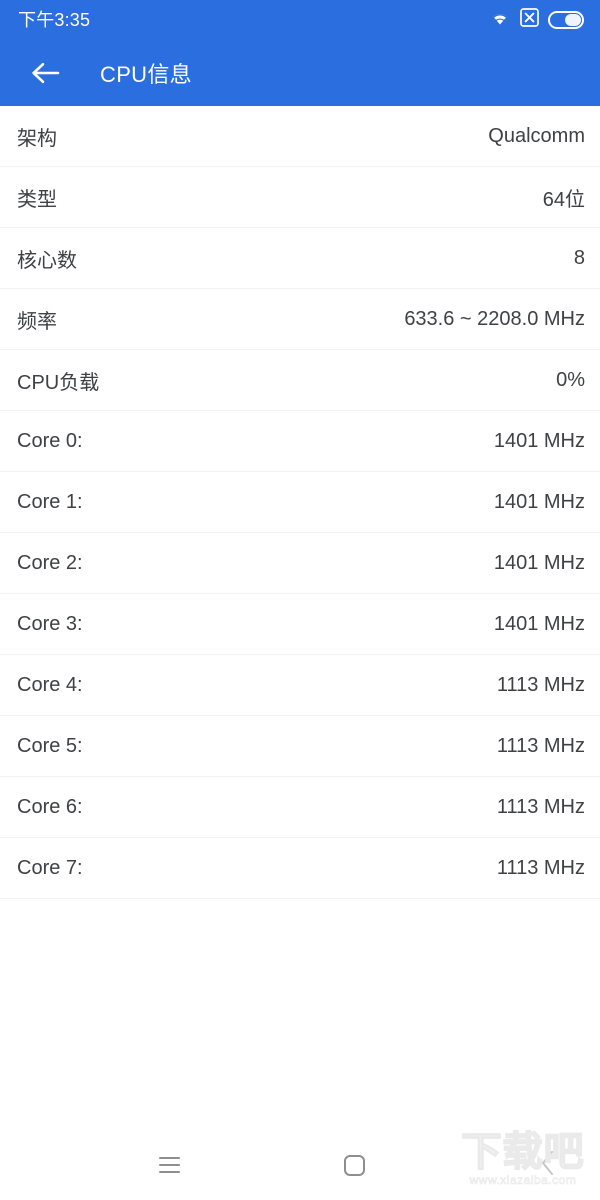 Image resolution: width=600 pixels, height=1200 pixels. Describe the element at coordinates (300, 868) in the screenshot. I see `info-row: Core 7: 1113 MHz` at that location.